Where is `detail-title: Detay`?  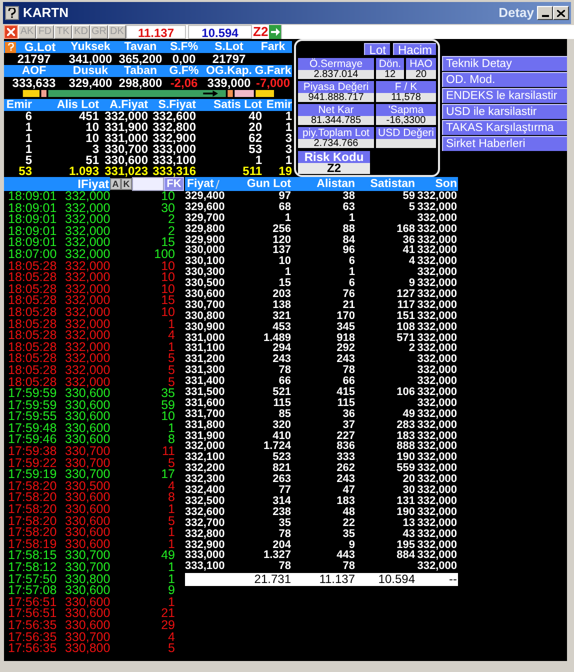 detail-title: Detay is located at coordinates (516, 13).